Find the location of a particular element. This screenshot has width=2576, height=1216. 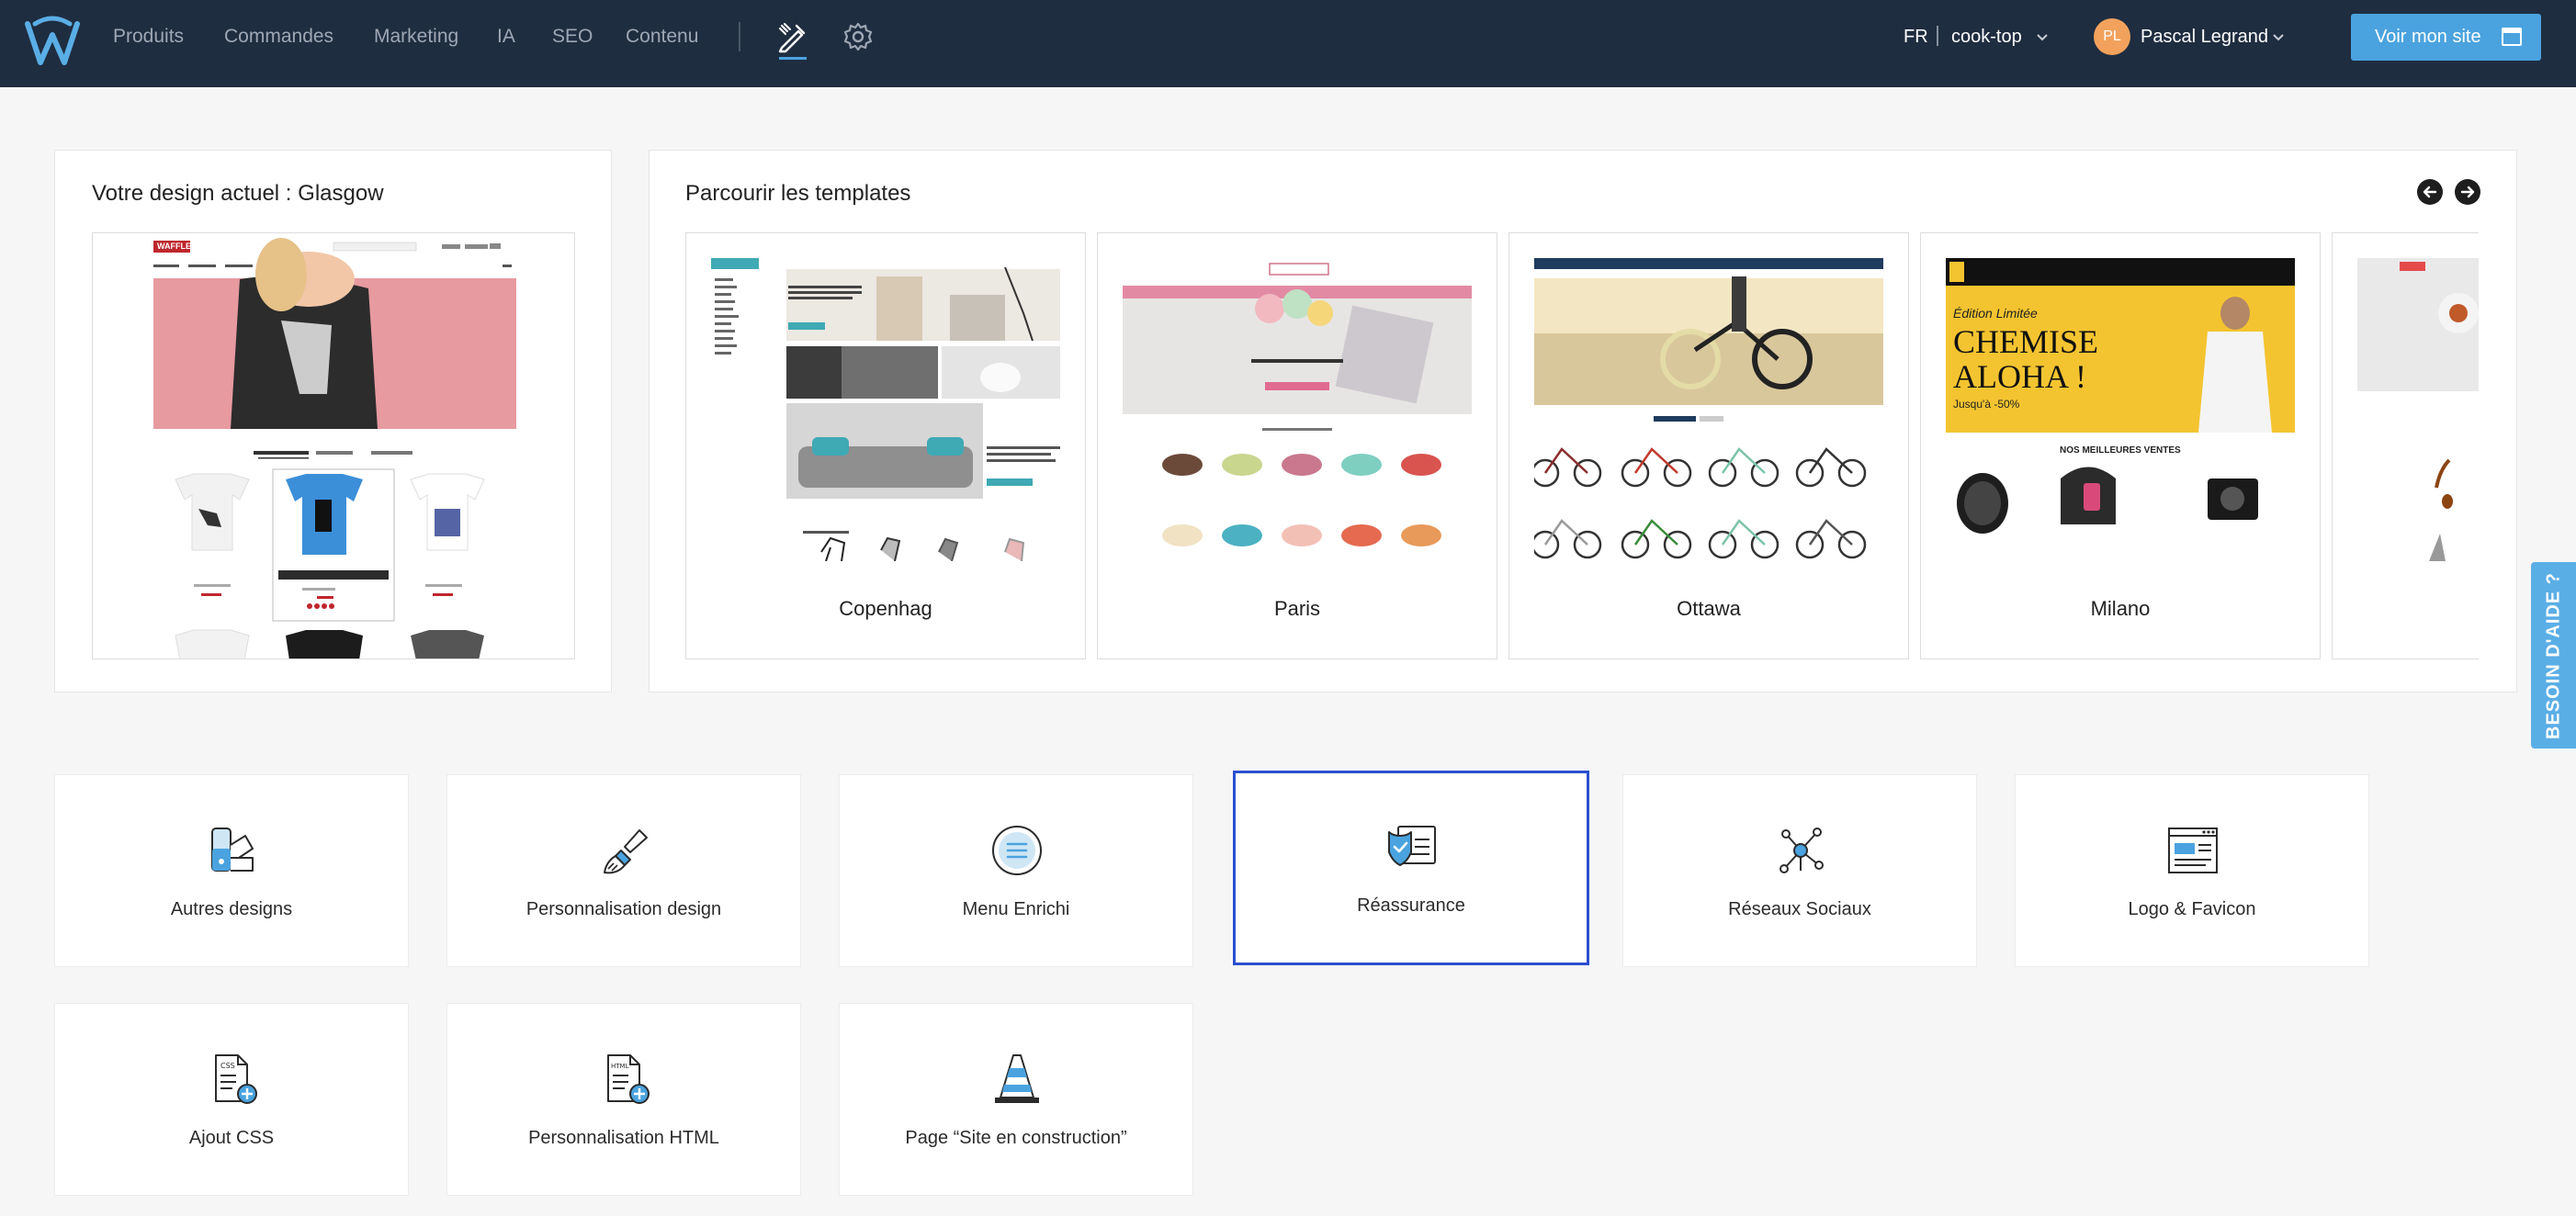

template-card-paris: Paris is located at coordinates (1297, 446).